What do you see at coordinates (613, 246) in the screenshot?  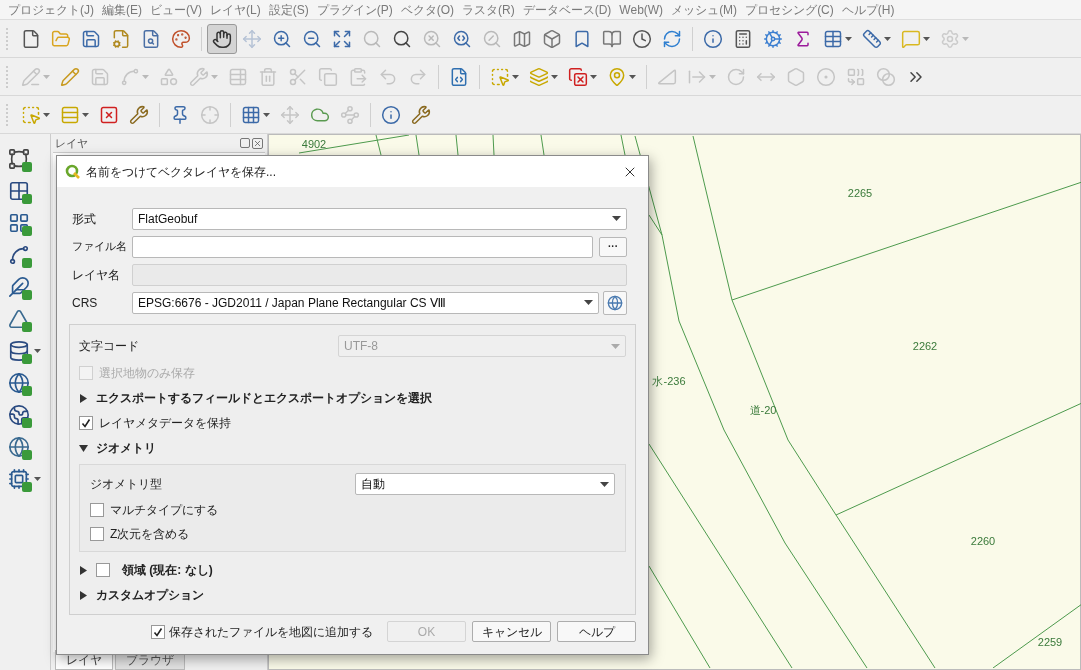 I see `browse-button: ···` at bounding box center [613, 246].